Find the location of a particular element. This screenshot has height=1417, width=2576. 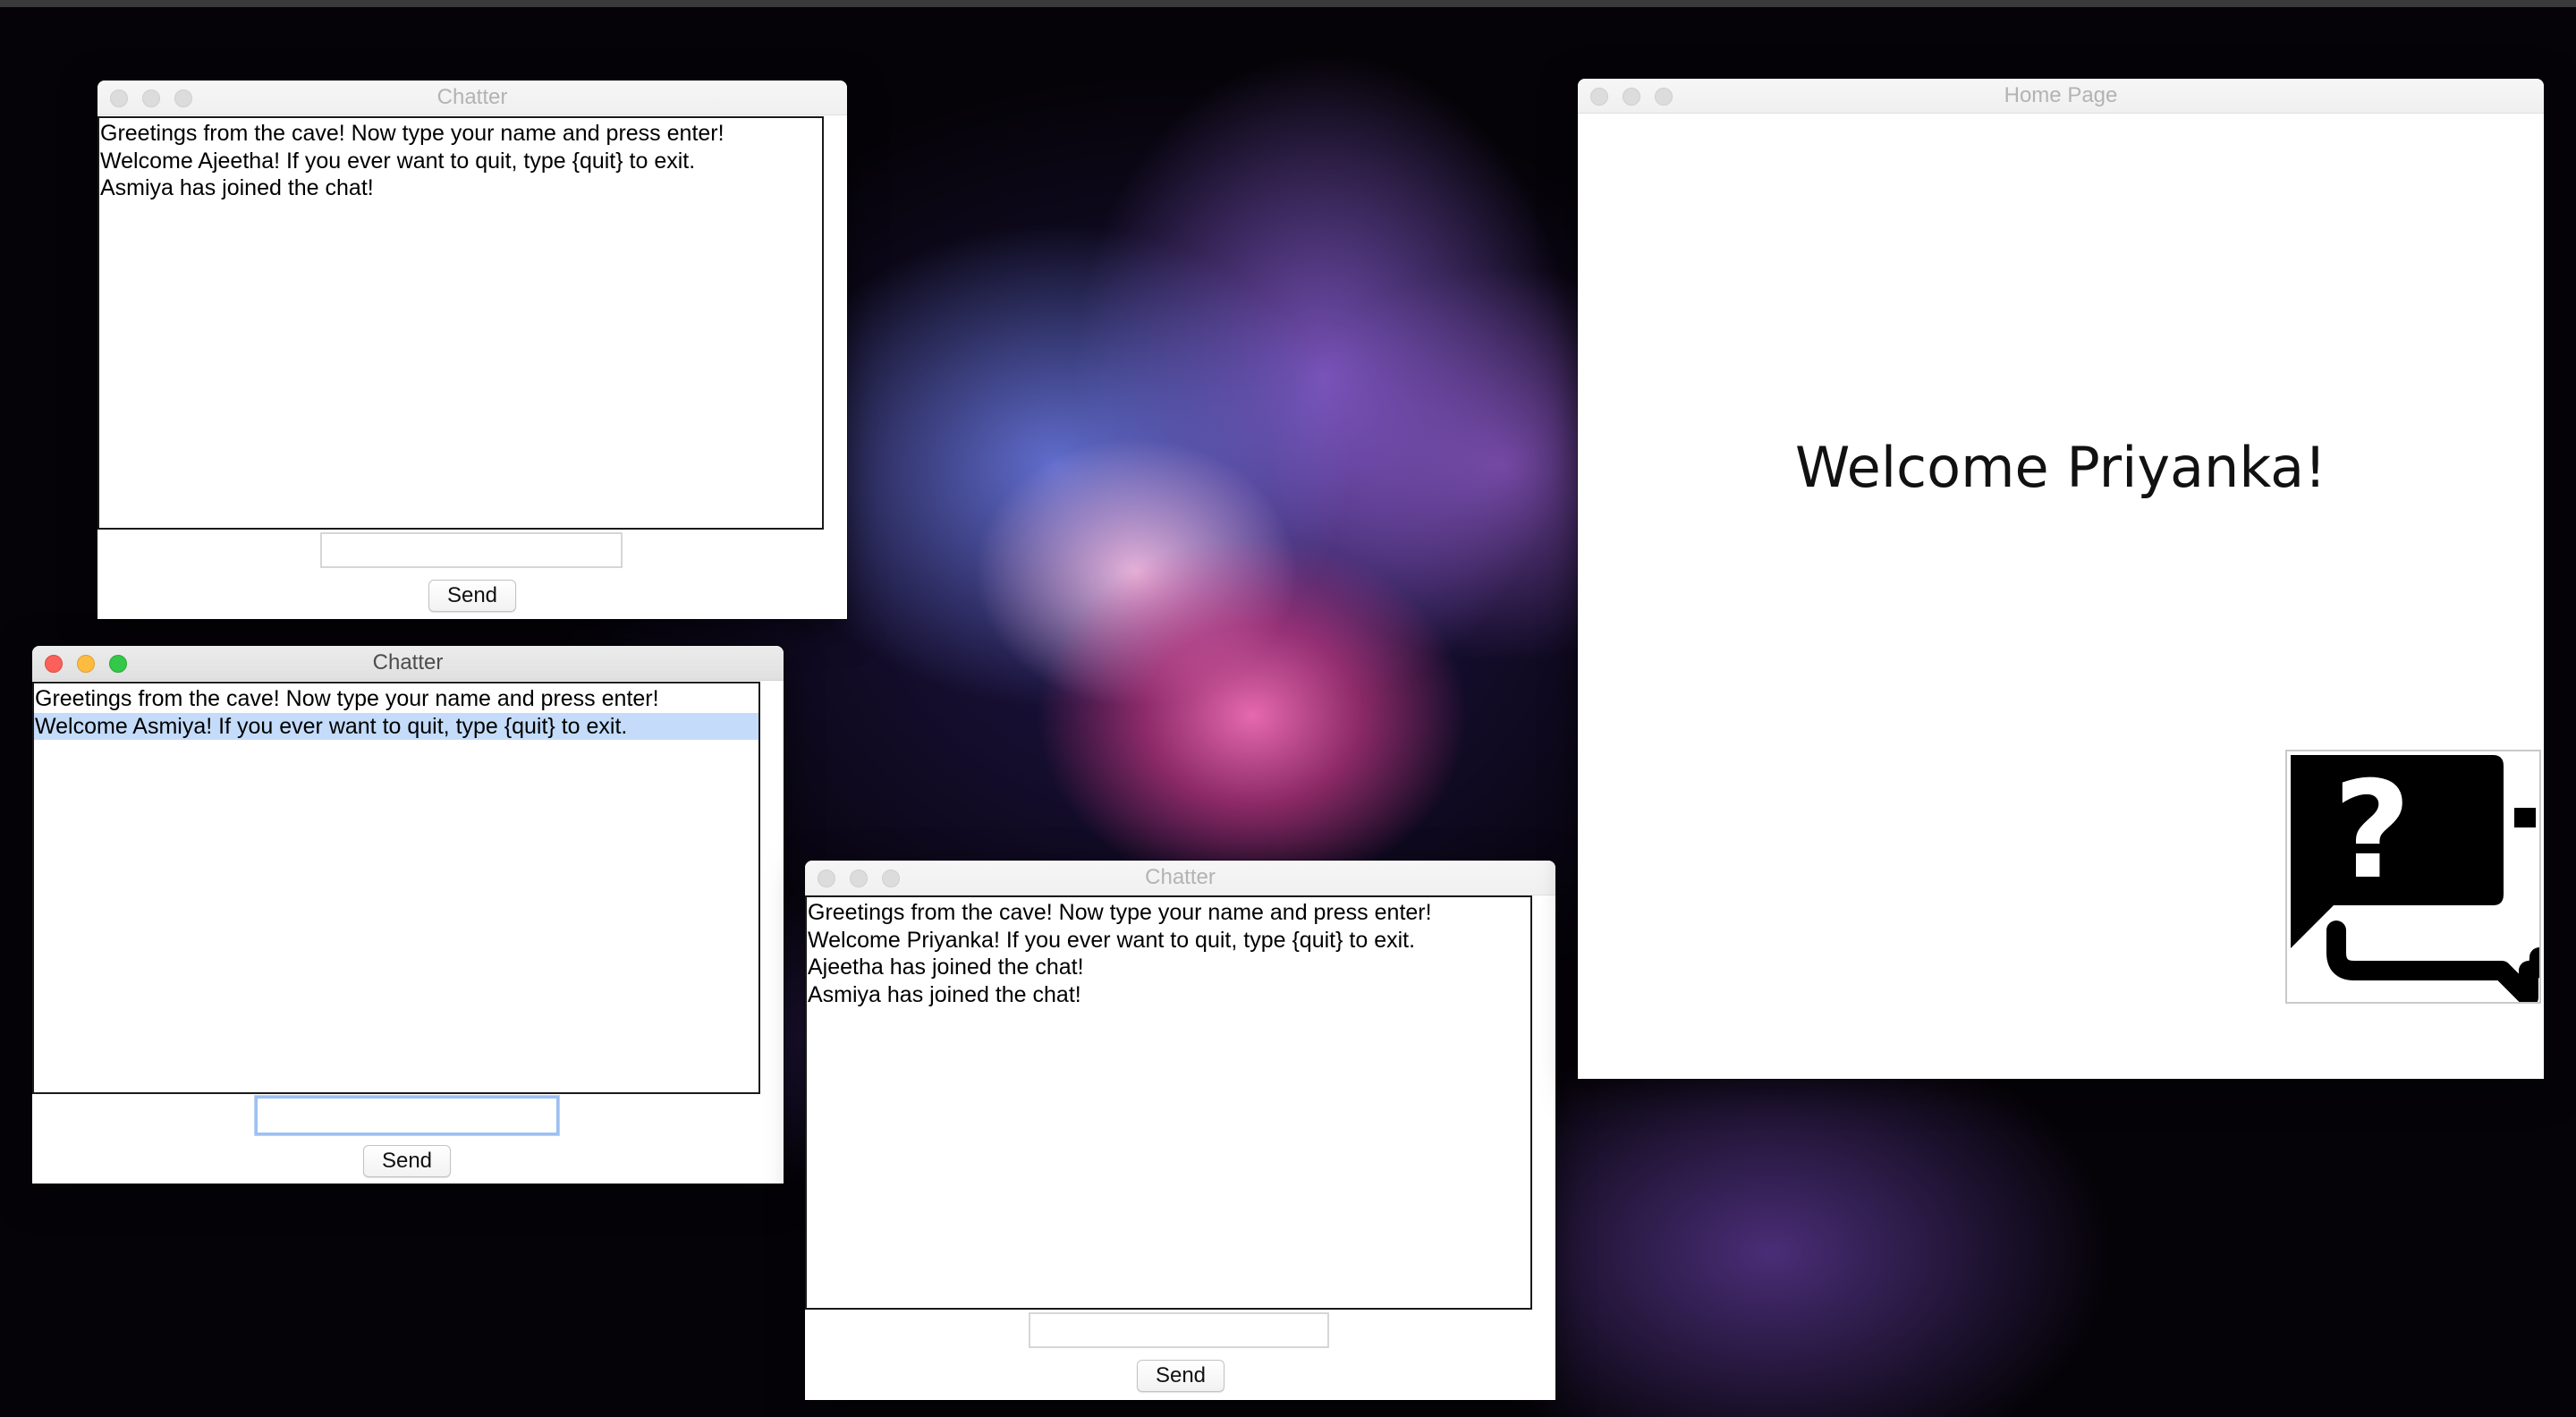

welcome-heading: Welcome Priyanka! is located at coordinates (2060, 468).